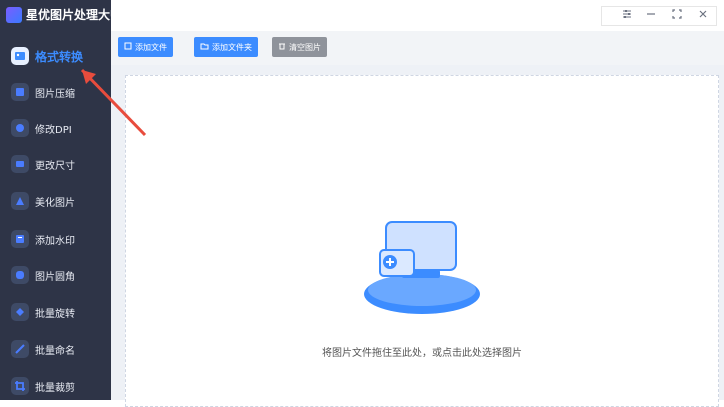  Describe the element at coordinates (20, 386) in the screenshot. I see `crop-icon` at that location.